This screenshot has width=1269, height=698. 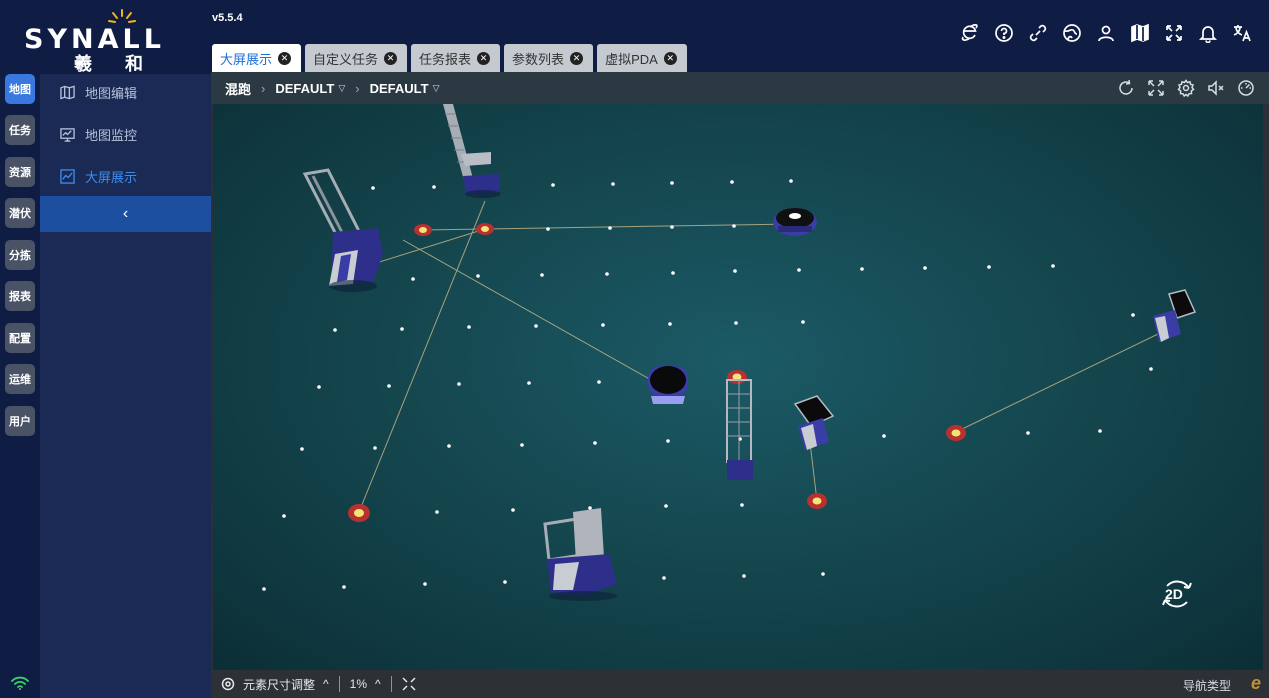 I want to click on wifi-icon, so click(x=20, y=683).